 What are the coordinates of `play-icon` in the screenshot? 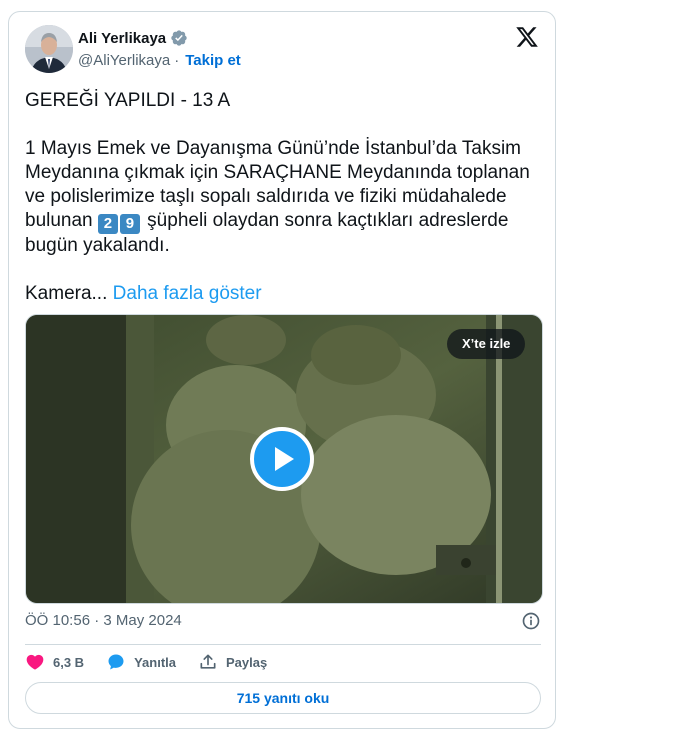 It's located at (284, 459).